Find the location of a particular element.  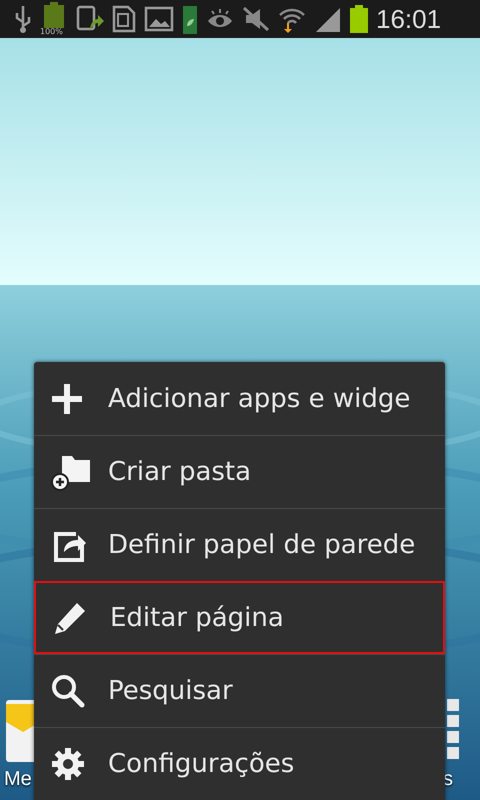

clock-time: 16:01 is located at coordinates (409, 19).